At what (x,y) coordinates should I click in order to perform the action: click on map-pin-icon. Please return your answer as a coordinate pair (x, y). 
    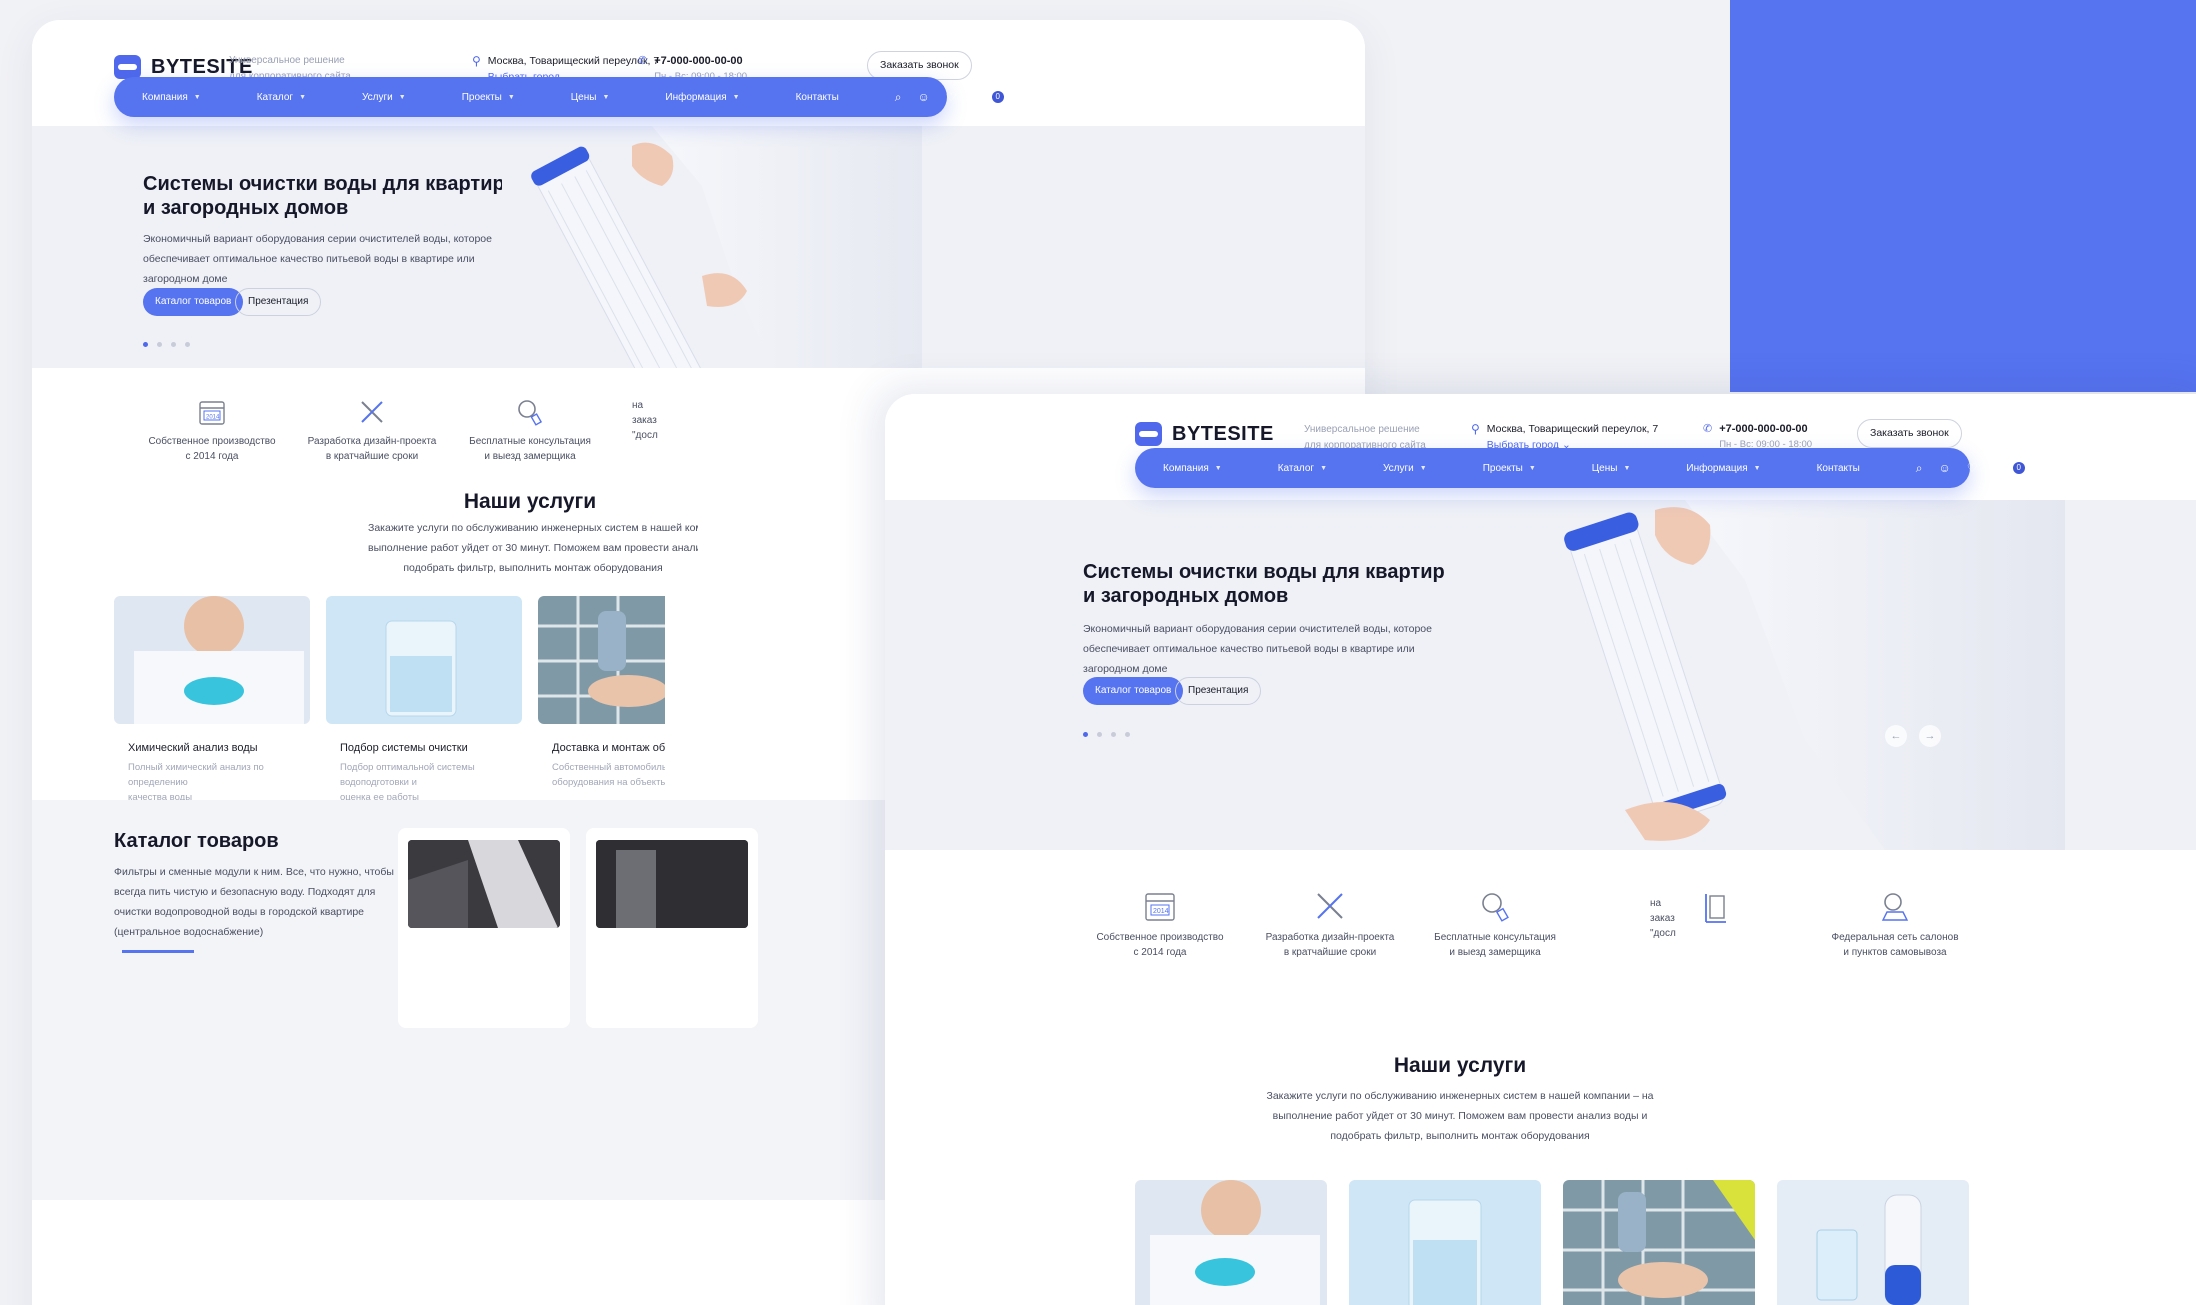
    Looking at the image, I should click on (1895, 907).